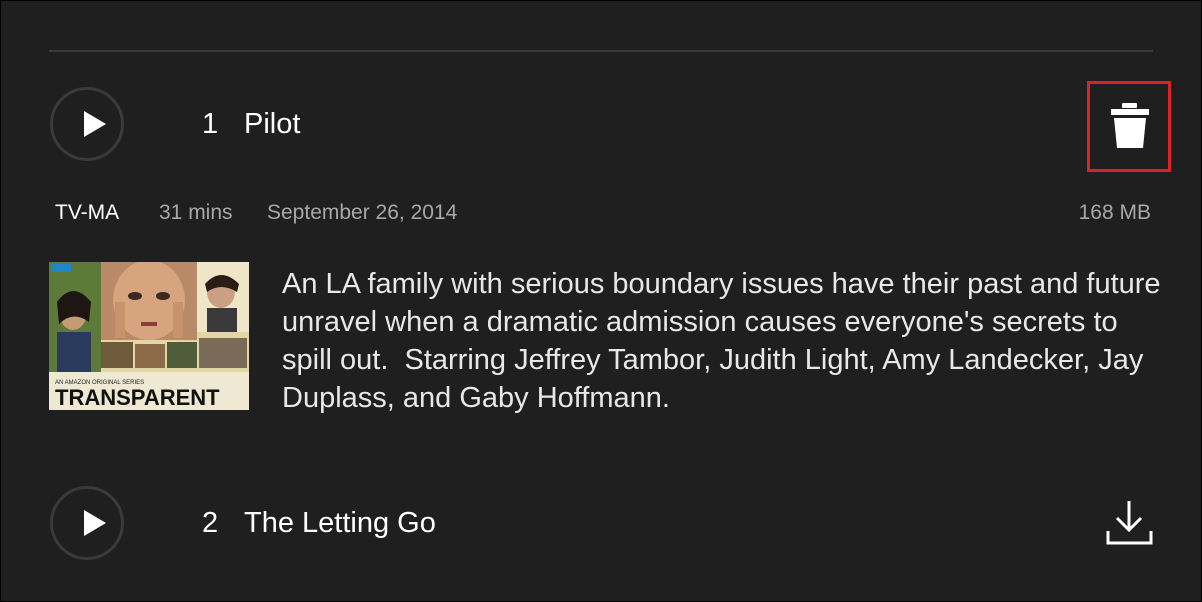  I want to click on thumbnail-artwork: AN AMAZON ORIGINAL SERIES TRANSPARENT, so click(149, 336).